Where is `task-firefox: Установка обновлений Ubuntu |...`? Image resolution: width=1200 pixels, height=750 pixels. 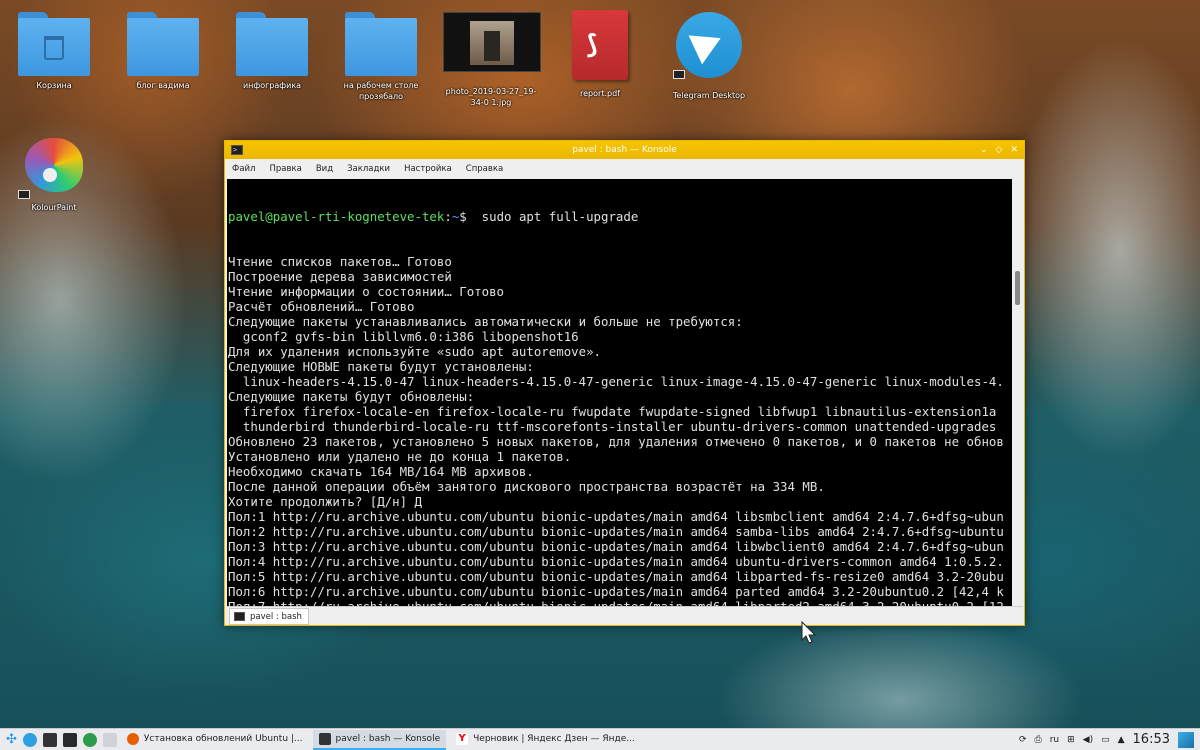 task-firefox: Установка обновлений Ubuntu |... is located at coordinates (215, 740).